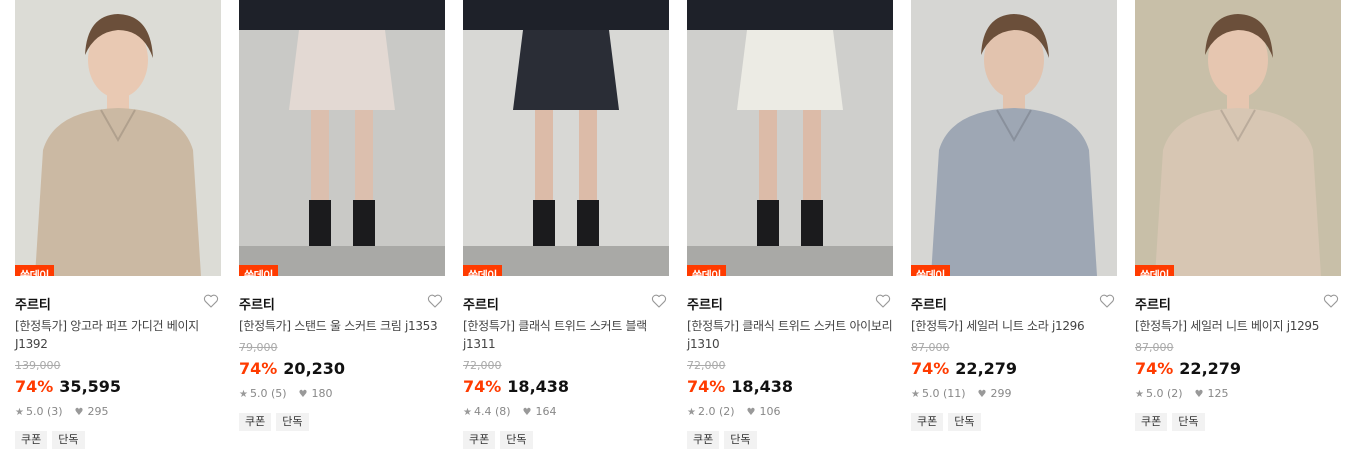 This screenshot has height=473, width=1351. What do you see at coordinates (322, 393) in the screenshot?
I see `like-count: 180` at bounding box center [322, 393].